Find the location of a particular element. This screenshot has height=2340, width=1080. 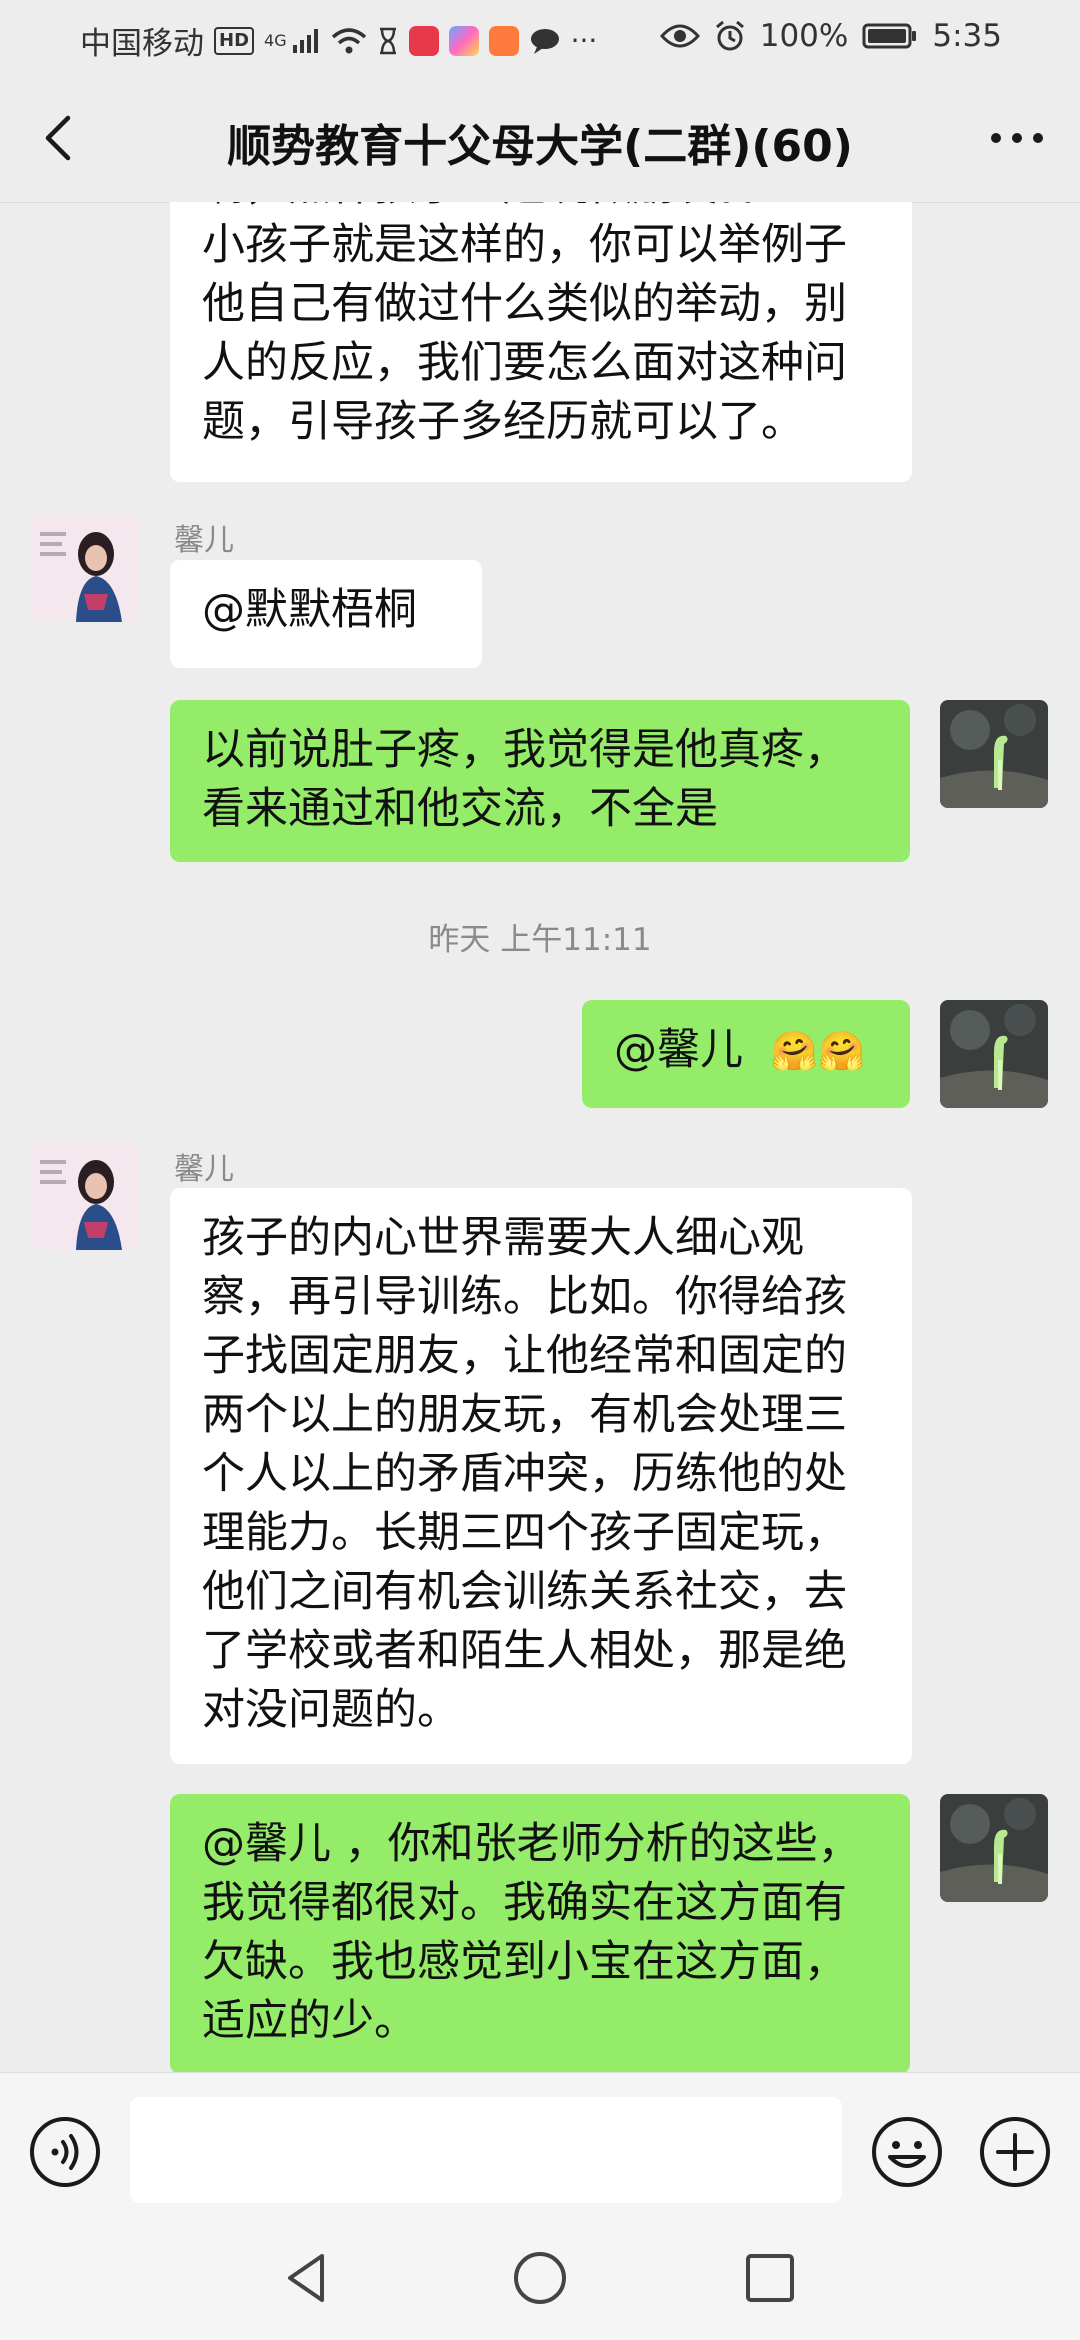

nav-home-circle-icon is located at coordinates (540, 2278).